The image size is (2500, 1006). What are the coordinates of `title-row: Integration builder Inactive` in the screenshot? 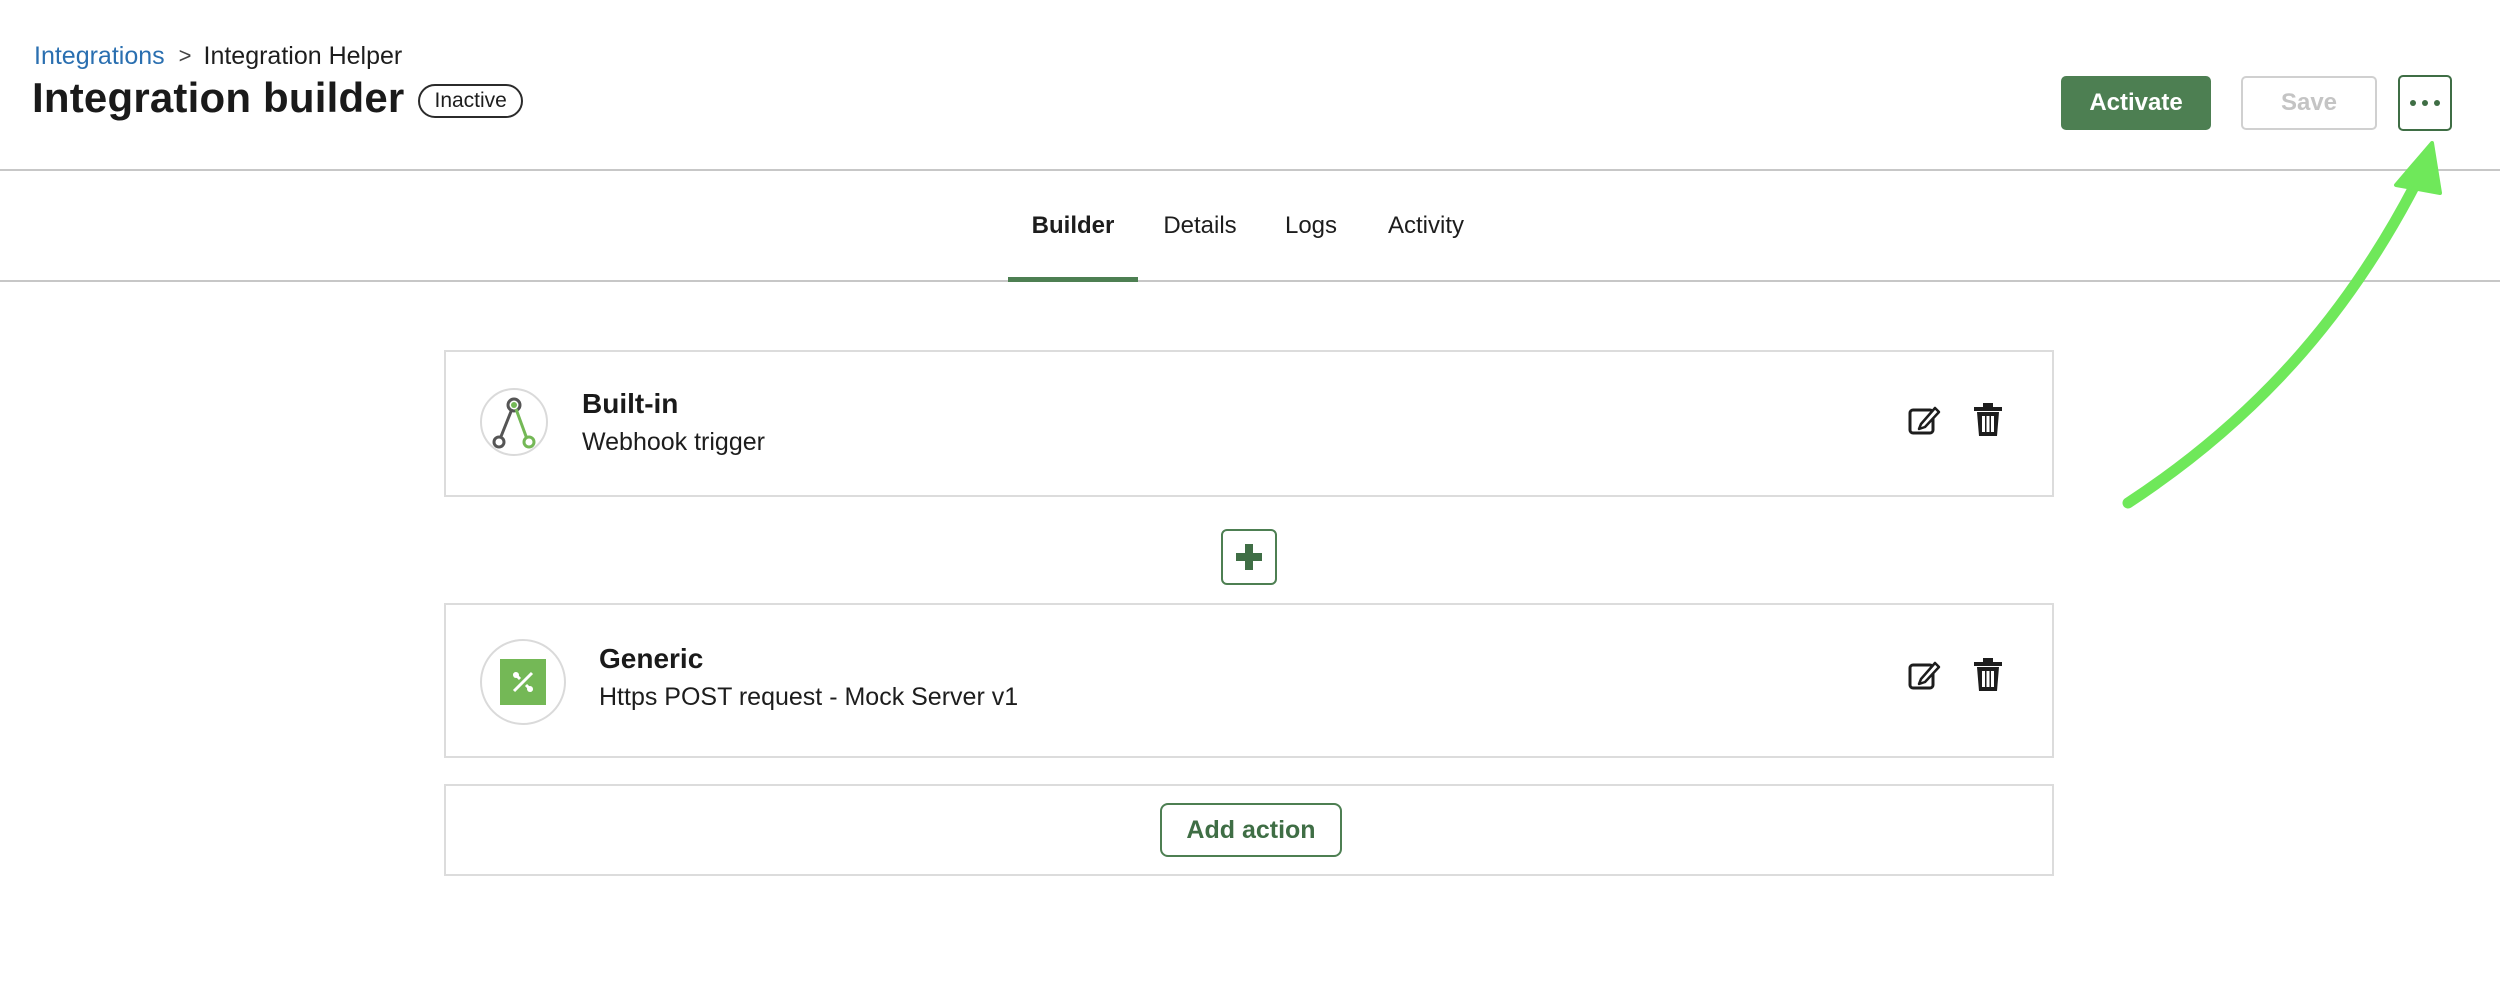 It's located at (277, 98).